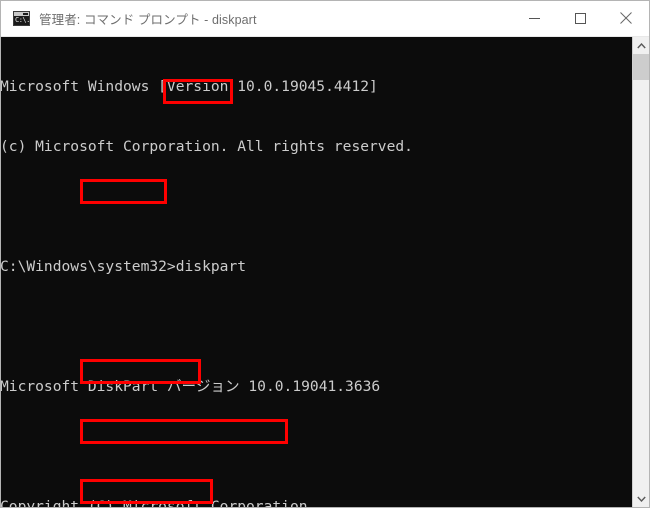 The width and height of the screenshot is (650, 508). What do you see at coordinates (641, 45) in the screenshot?
I see `scrollbar-up-arrow` at bounding box center [641, 45].